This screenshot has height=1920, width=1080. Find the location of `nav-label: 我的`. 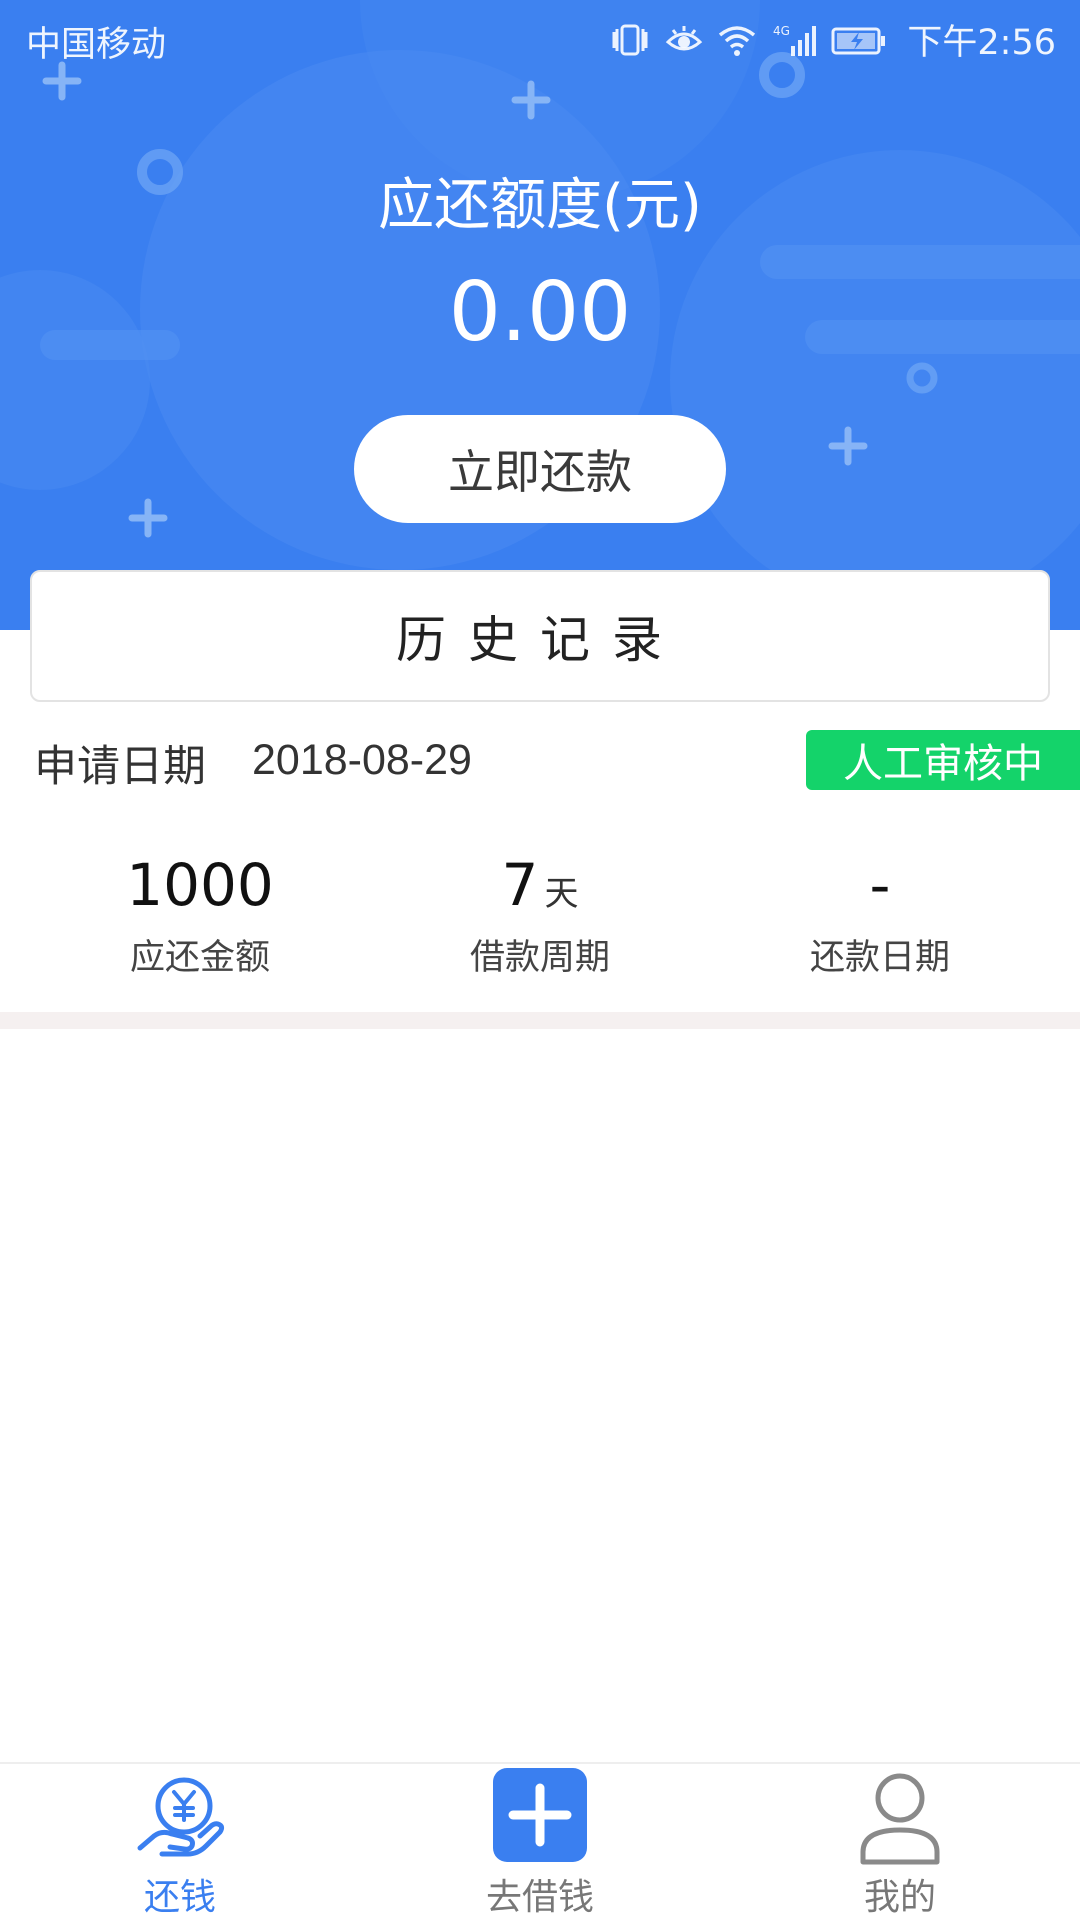

nav-label: 我的 is located at coordinates (899, 1897).